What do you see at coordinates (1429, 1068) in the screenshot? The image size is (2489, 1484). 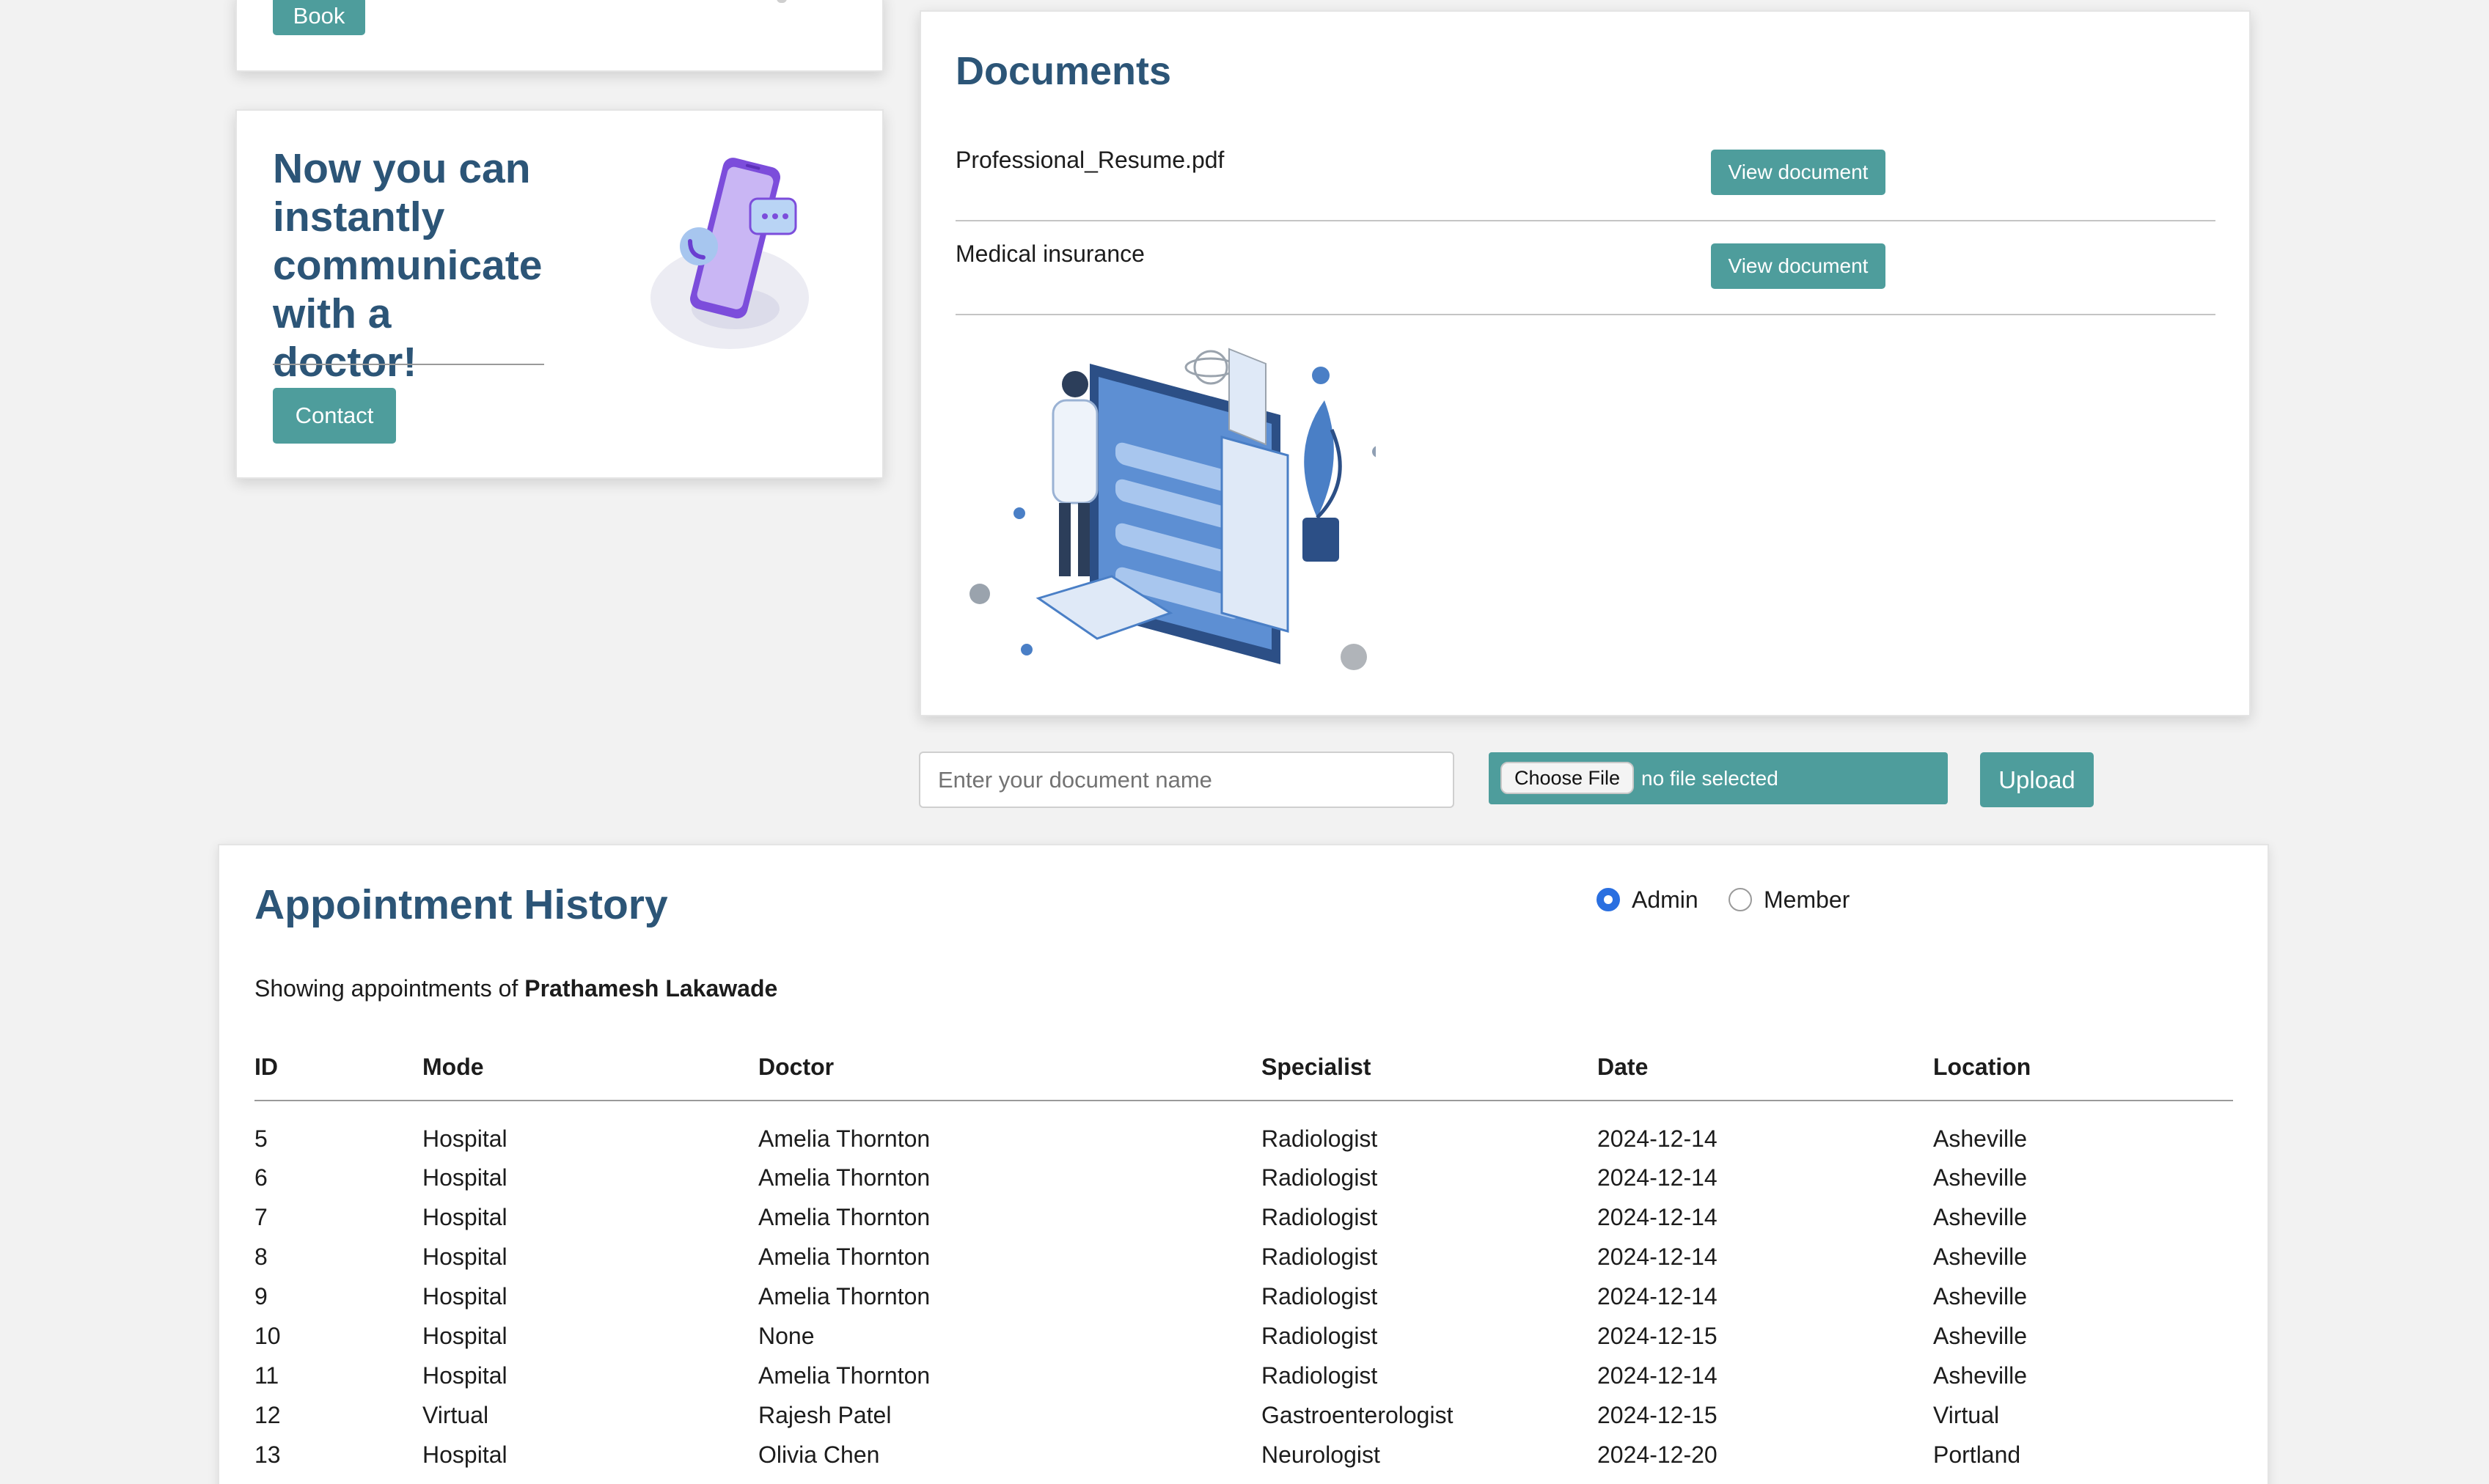 I see `column-header: Specialist` at bounding box center [1429, 1068].